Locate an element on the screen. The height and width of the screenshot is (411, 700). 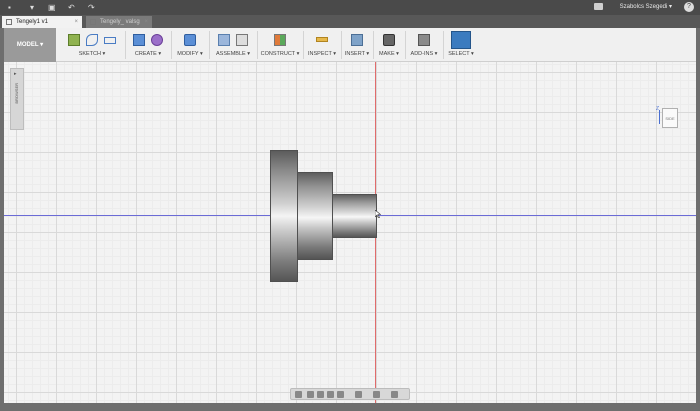
orbit-icon is located at coordinates (298, 394).